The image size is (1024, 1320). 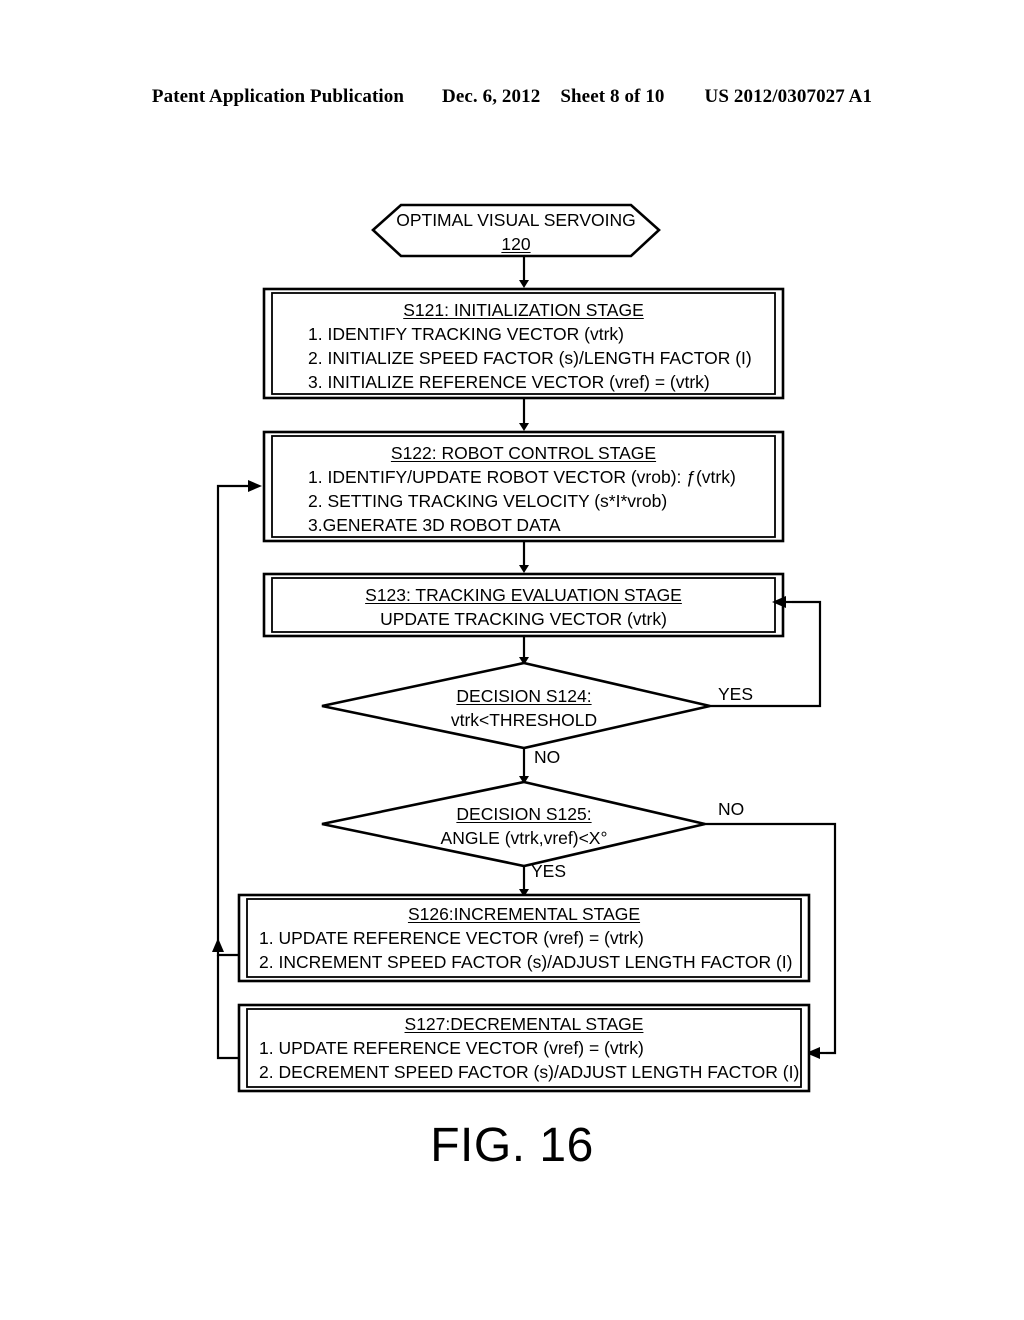 I want to click on s121-title: S121: INITIALIZATION STAGE, so click(x=523, y=310).